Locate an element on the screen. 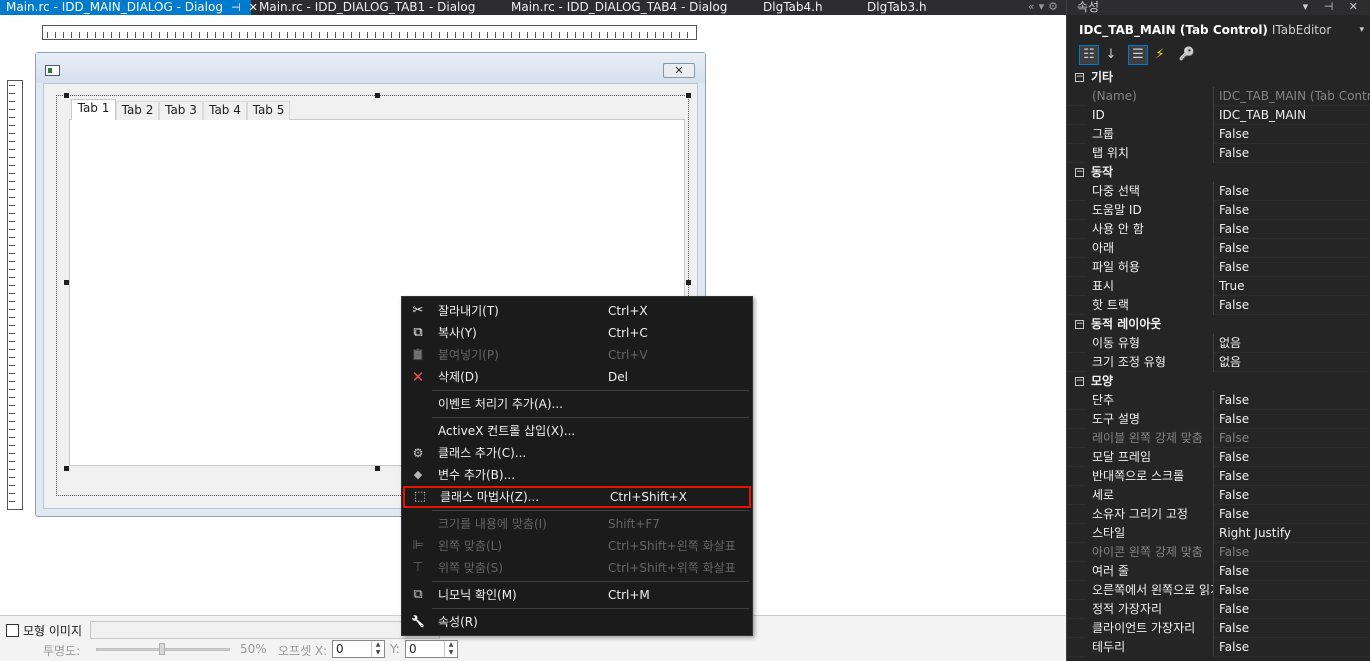 The height and width of the screenshot is (661, 1370). menu-item-properties: 🔧 속성(R) is located at coordinates (577, 622).